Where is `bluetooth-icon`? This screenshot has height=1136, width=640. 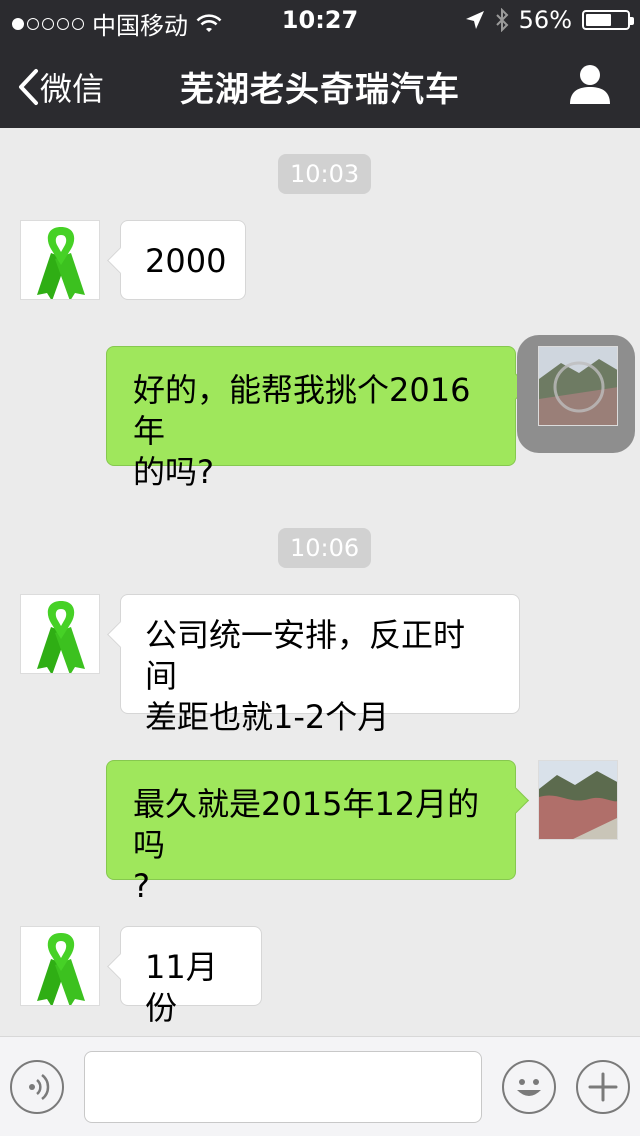 bluetooth-icon is located at coordinates (502, 20).